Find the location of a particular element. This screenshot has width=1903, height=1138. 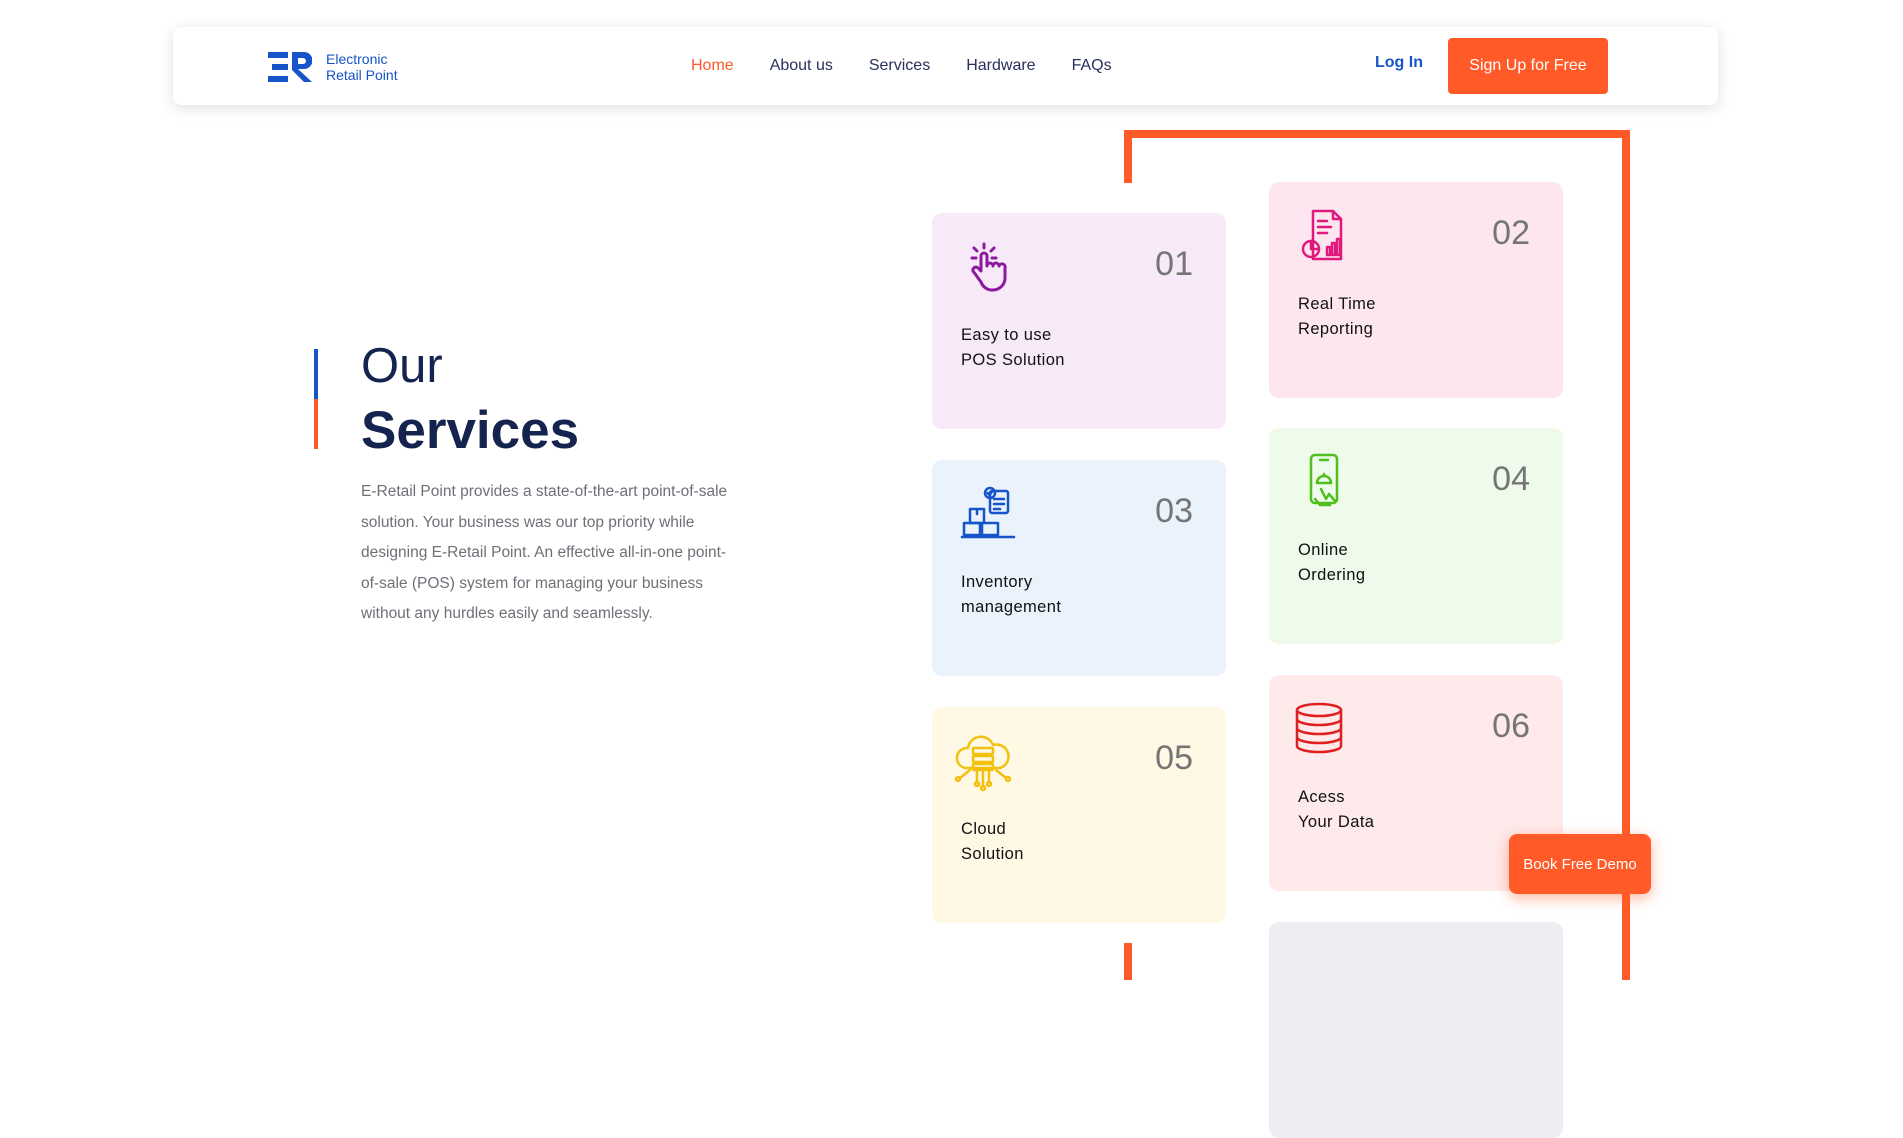

report-document-icon is located at coordinates (1322, 235).